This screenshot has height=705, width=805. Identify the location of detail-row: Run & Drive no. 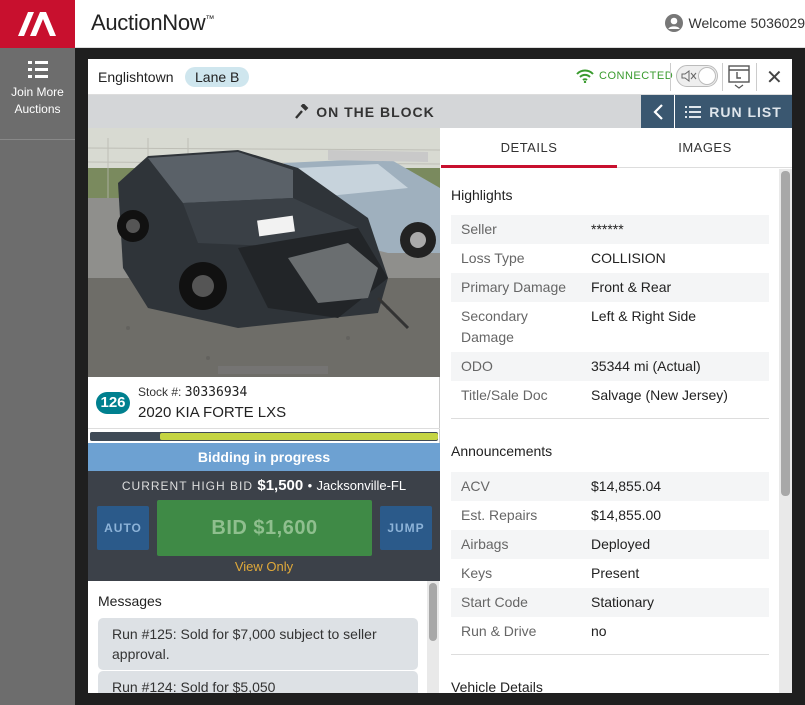
(534, 631).